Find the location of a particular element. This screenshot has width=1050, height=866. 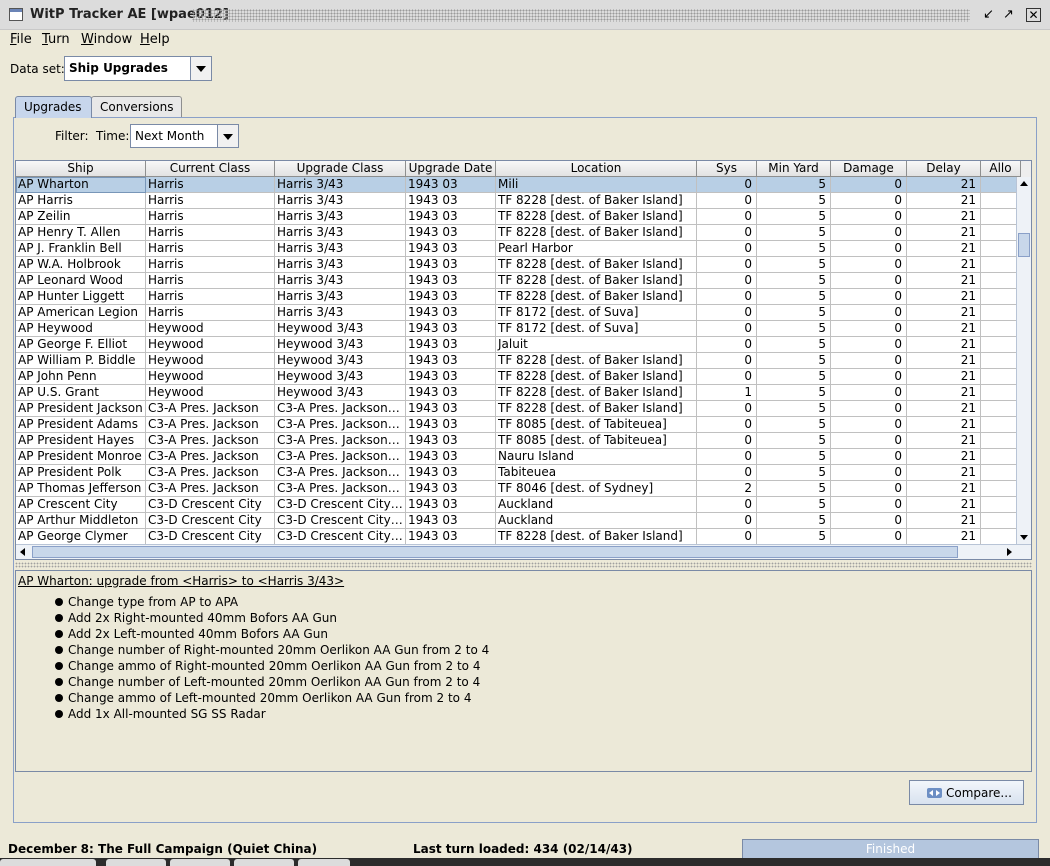

table-cell: Heywood 3/43 is located at coordinates (340, 361).